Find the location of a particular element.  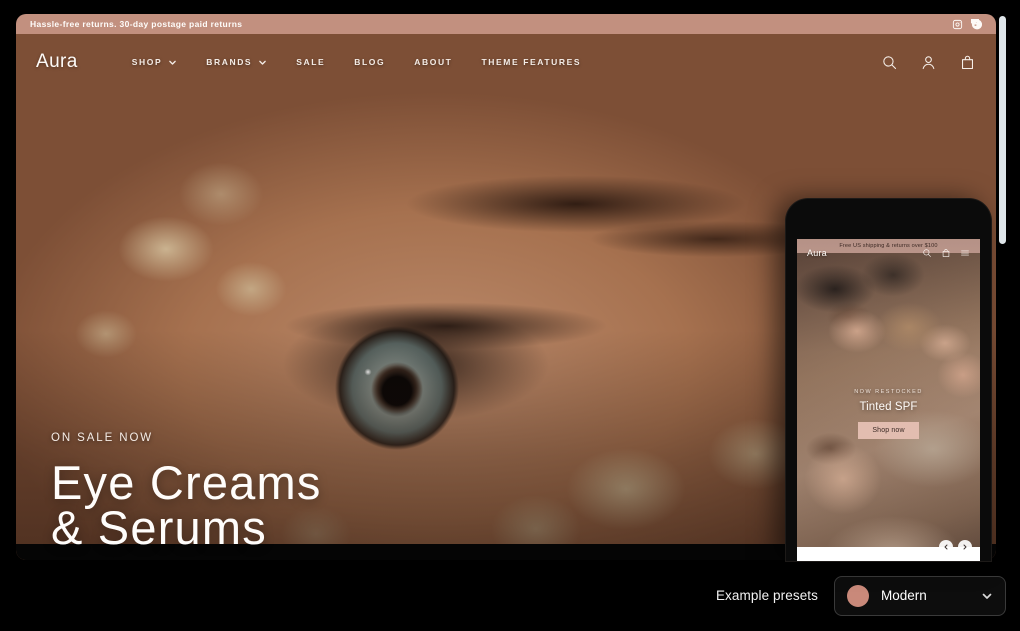

mobile-header: Aura is located at coordinates (888, 253).